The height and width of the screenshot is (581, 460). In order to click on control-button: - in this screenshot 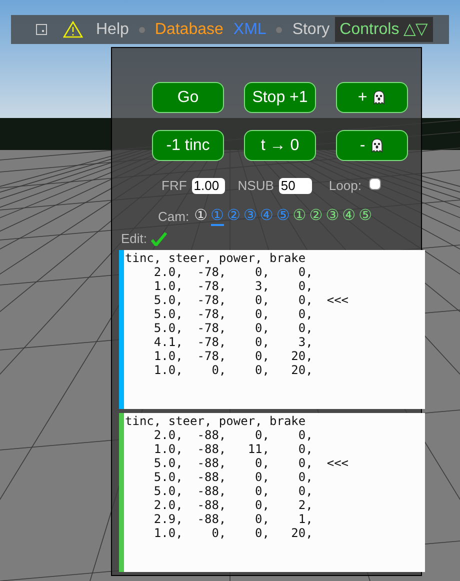, I will do `click(372, 145)`.